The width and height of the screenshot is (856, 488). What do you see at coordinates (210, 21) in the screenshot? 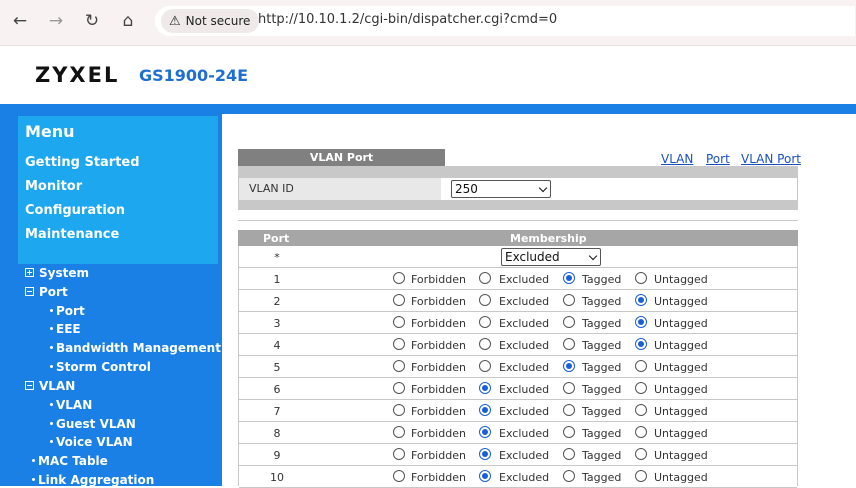
I see `security-chip: ⚠ Not secure` at bounding box center [210, 21].